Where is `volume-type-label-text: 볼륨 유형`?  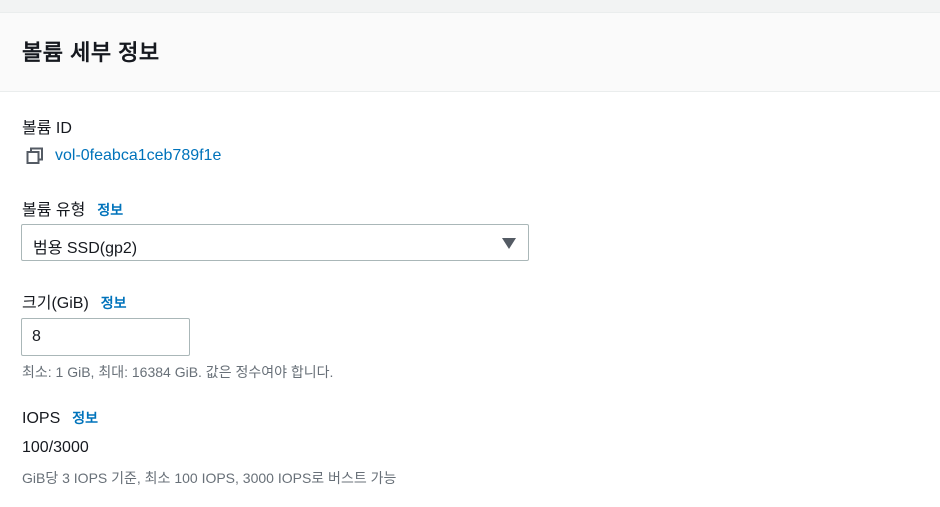 volume-type-label-text: 볼륨 유형 is located at coordinates (54, 210).